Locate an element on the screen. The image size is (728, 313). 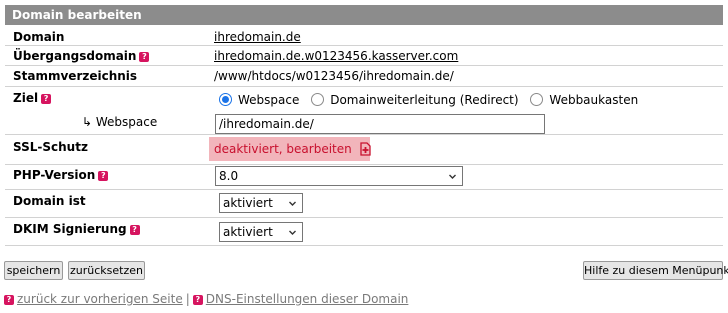
radio-webbaukasten-label: Webbaukasten is located at coordinates (594, 100).